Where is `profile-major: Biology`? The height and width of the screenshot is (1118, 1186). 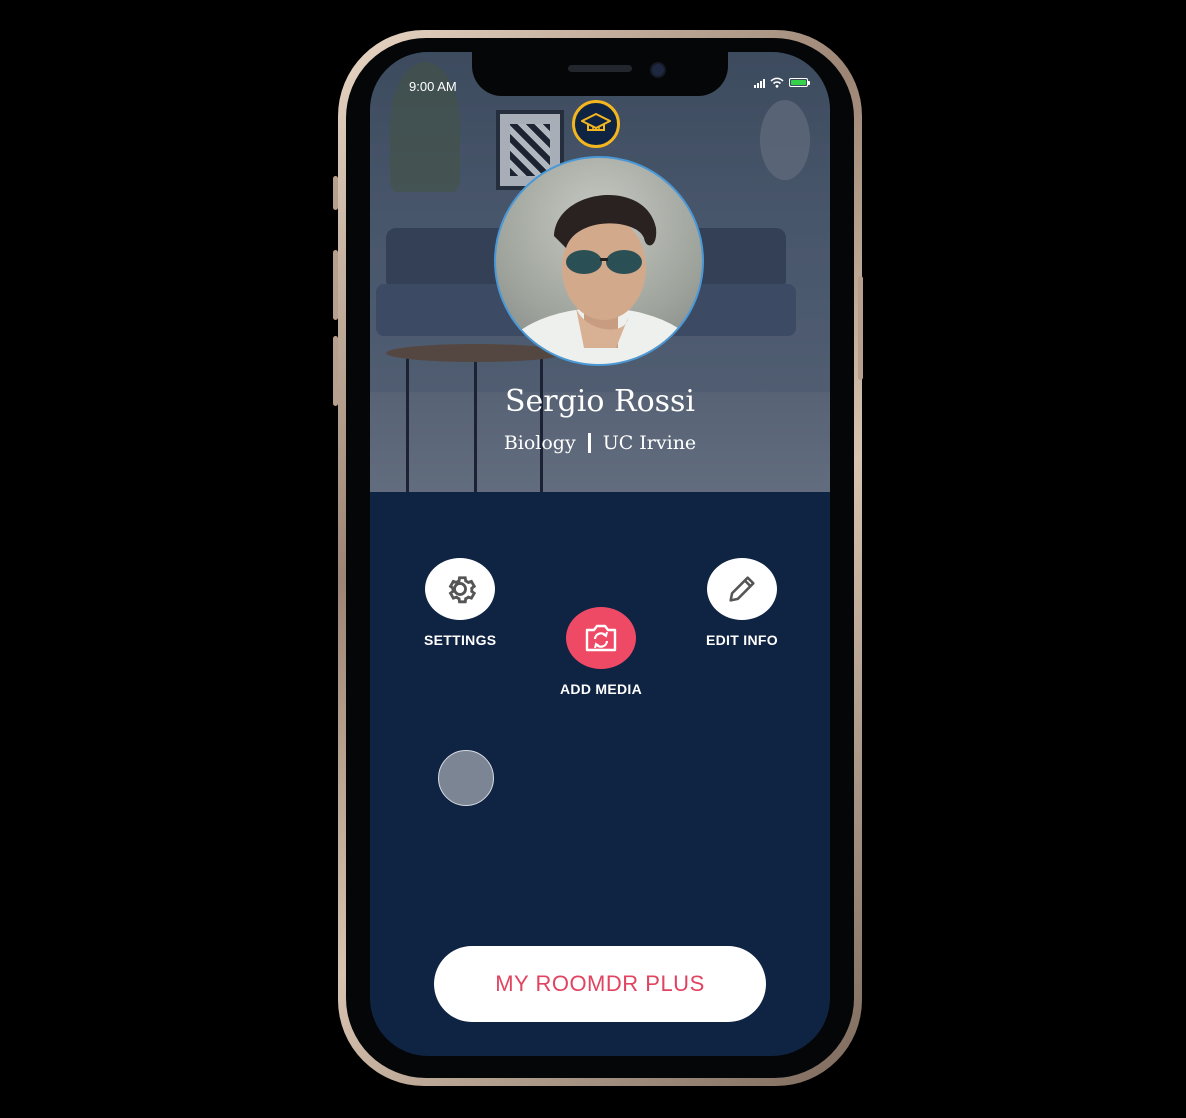 profile-major: Biology is located at coordinates (539, 443).